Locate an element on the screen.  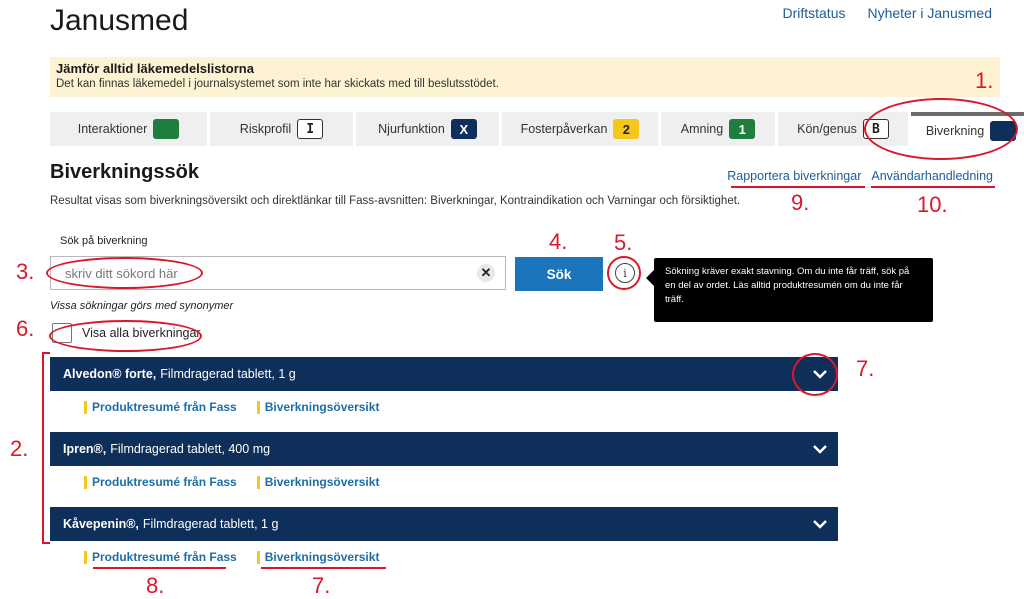
annotation-circle-tab is located at coordinates (941, 129).